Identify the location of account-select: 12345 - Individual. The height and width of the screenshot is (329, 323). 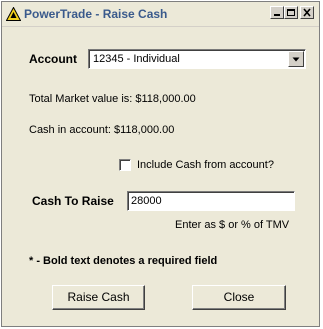
(197, 59).